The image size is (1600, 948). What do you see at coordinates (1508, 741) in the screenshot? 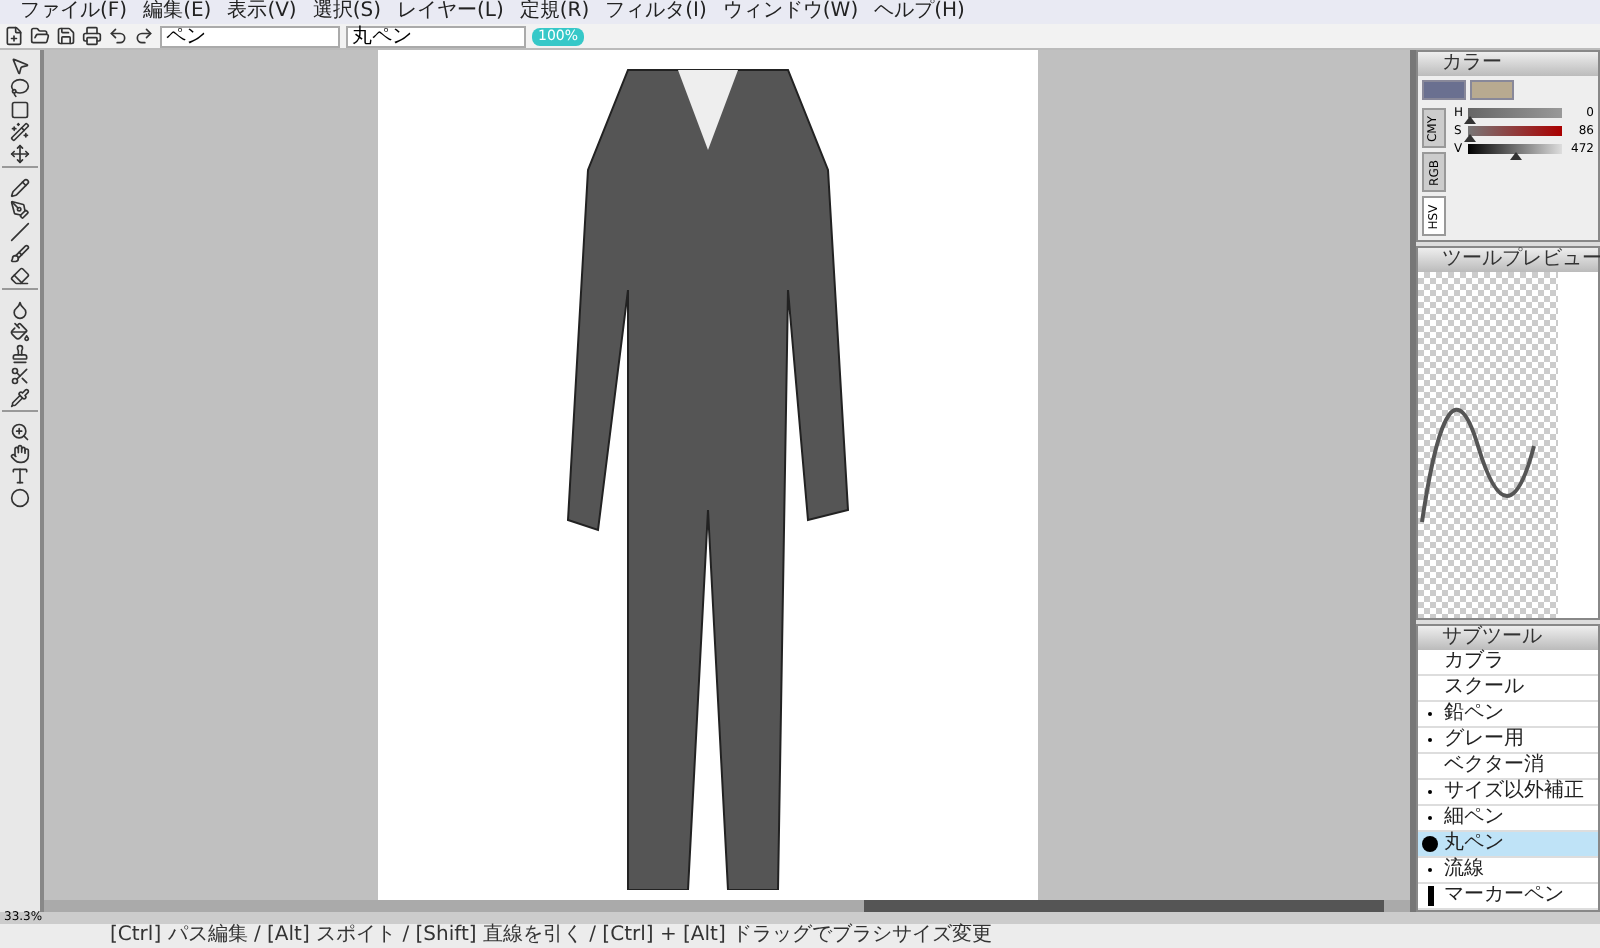
I see `subtool-item: グレー用` at bounding box center [1508, 741].